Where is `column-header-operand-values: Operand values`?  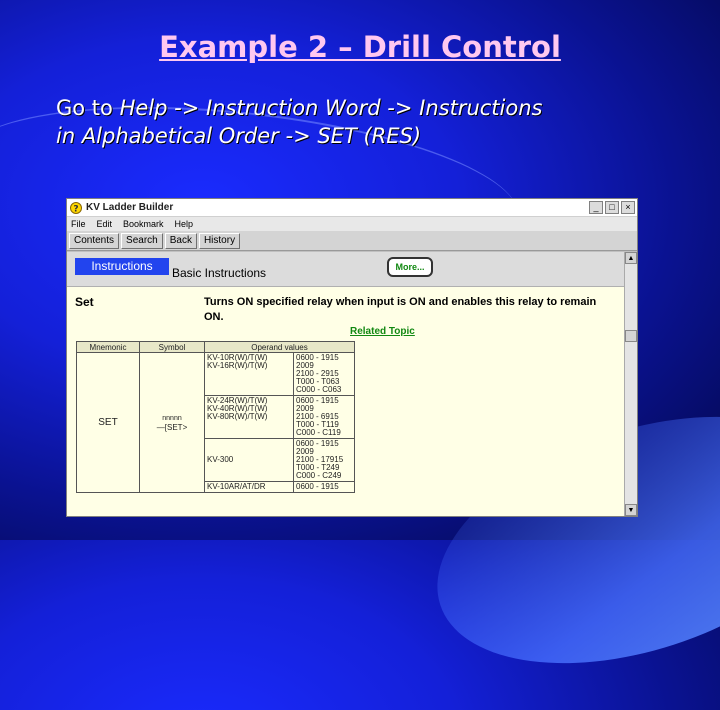
column-header-operand-values: Operand values is located at coordinates (279, 347).